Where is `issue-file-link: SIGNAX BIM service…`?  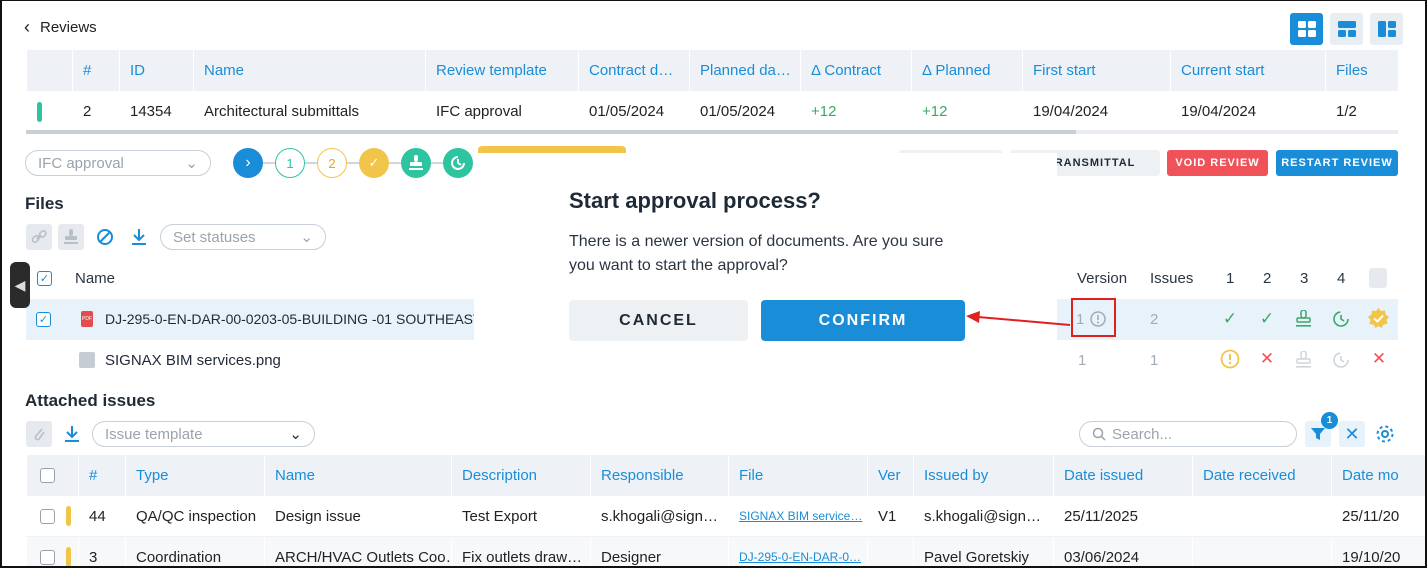 issue-file-link: SIGNAX BIM service… is located at coordinates (797, 516).